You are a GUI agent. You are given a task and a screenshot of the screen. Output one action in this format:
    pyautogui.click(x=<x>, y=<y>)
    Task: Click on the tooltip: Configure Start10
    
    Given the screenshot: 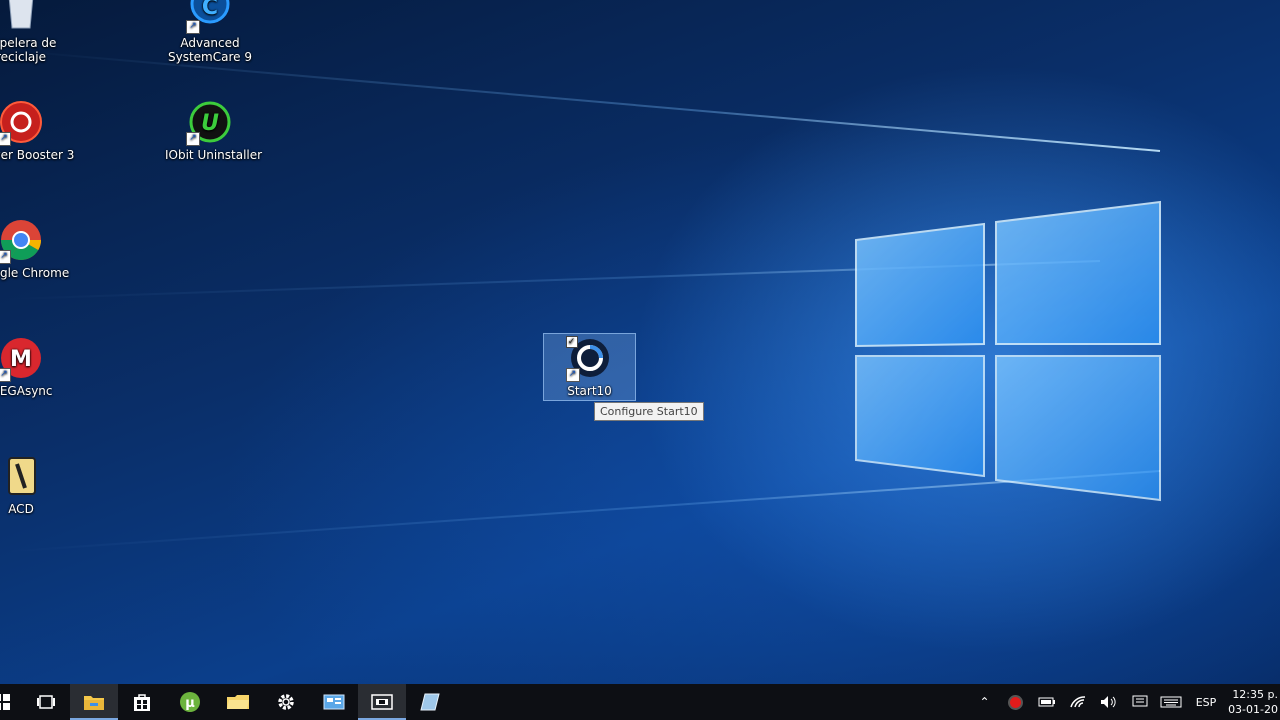 What is the action you would take?
    pyautogui.click(x=649, y=411)
    